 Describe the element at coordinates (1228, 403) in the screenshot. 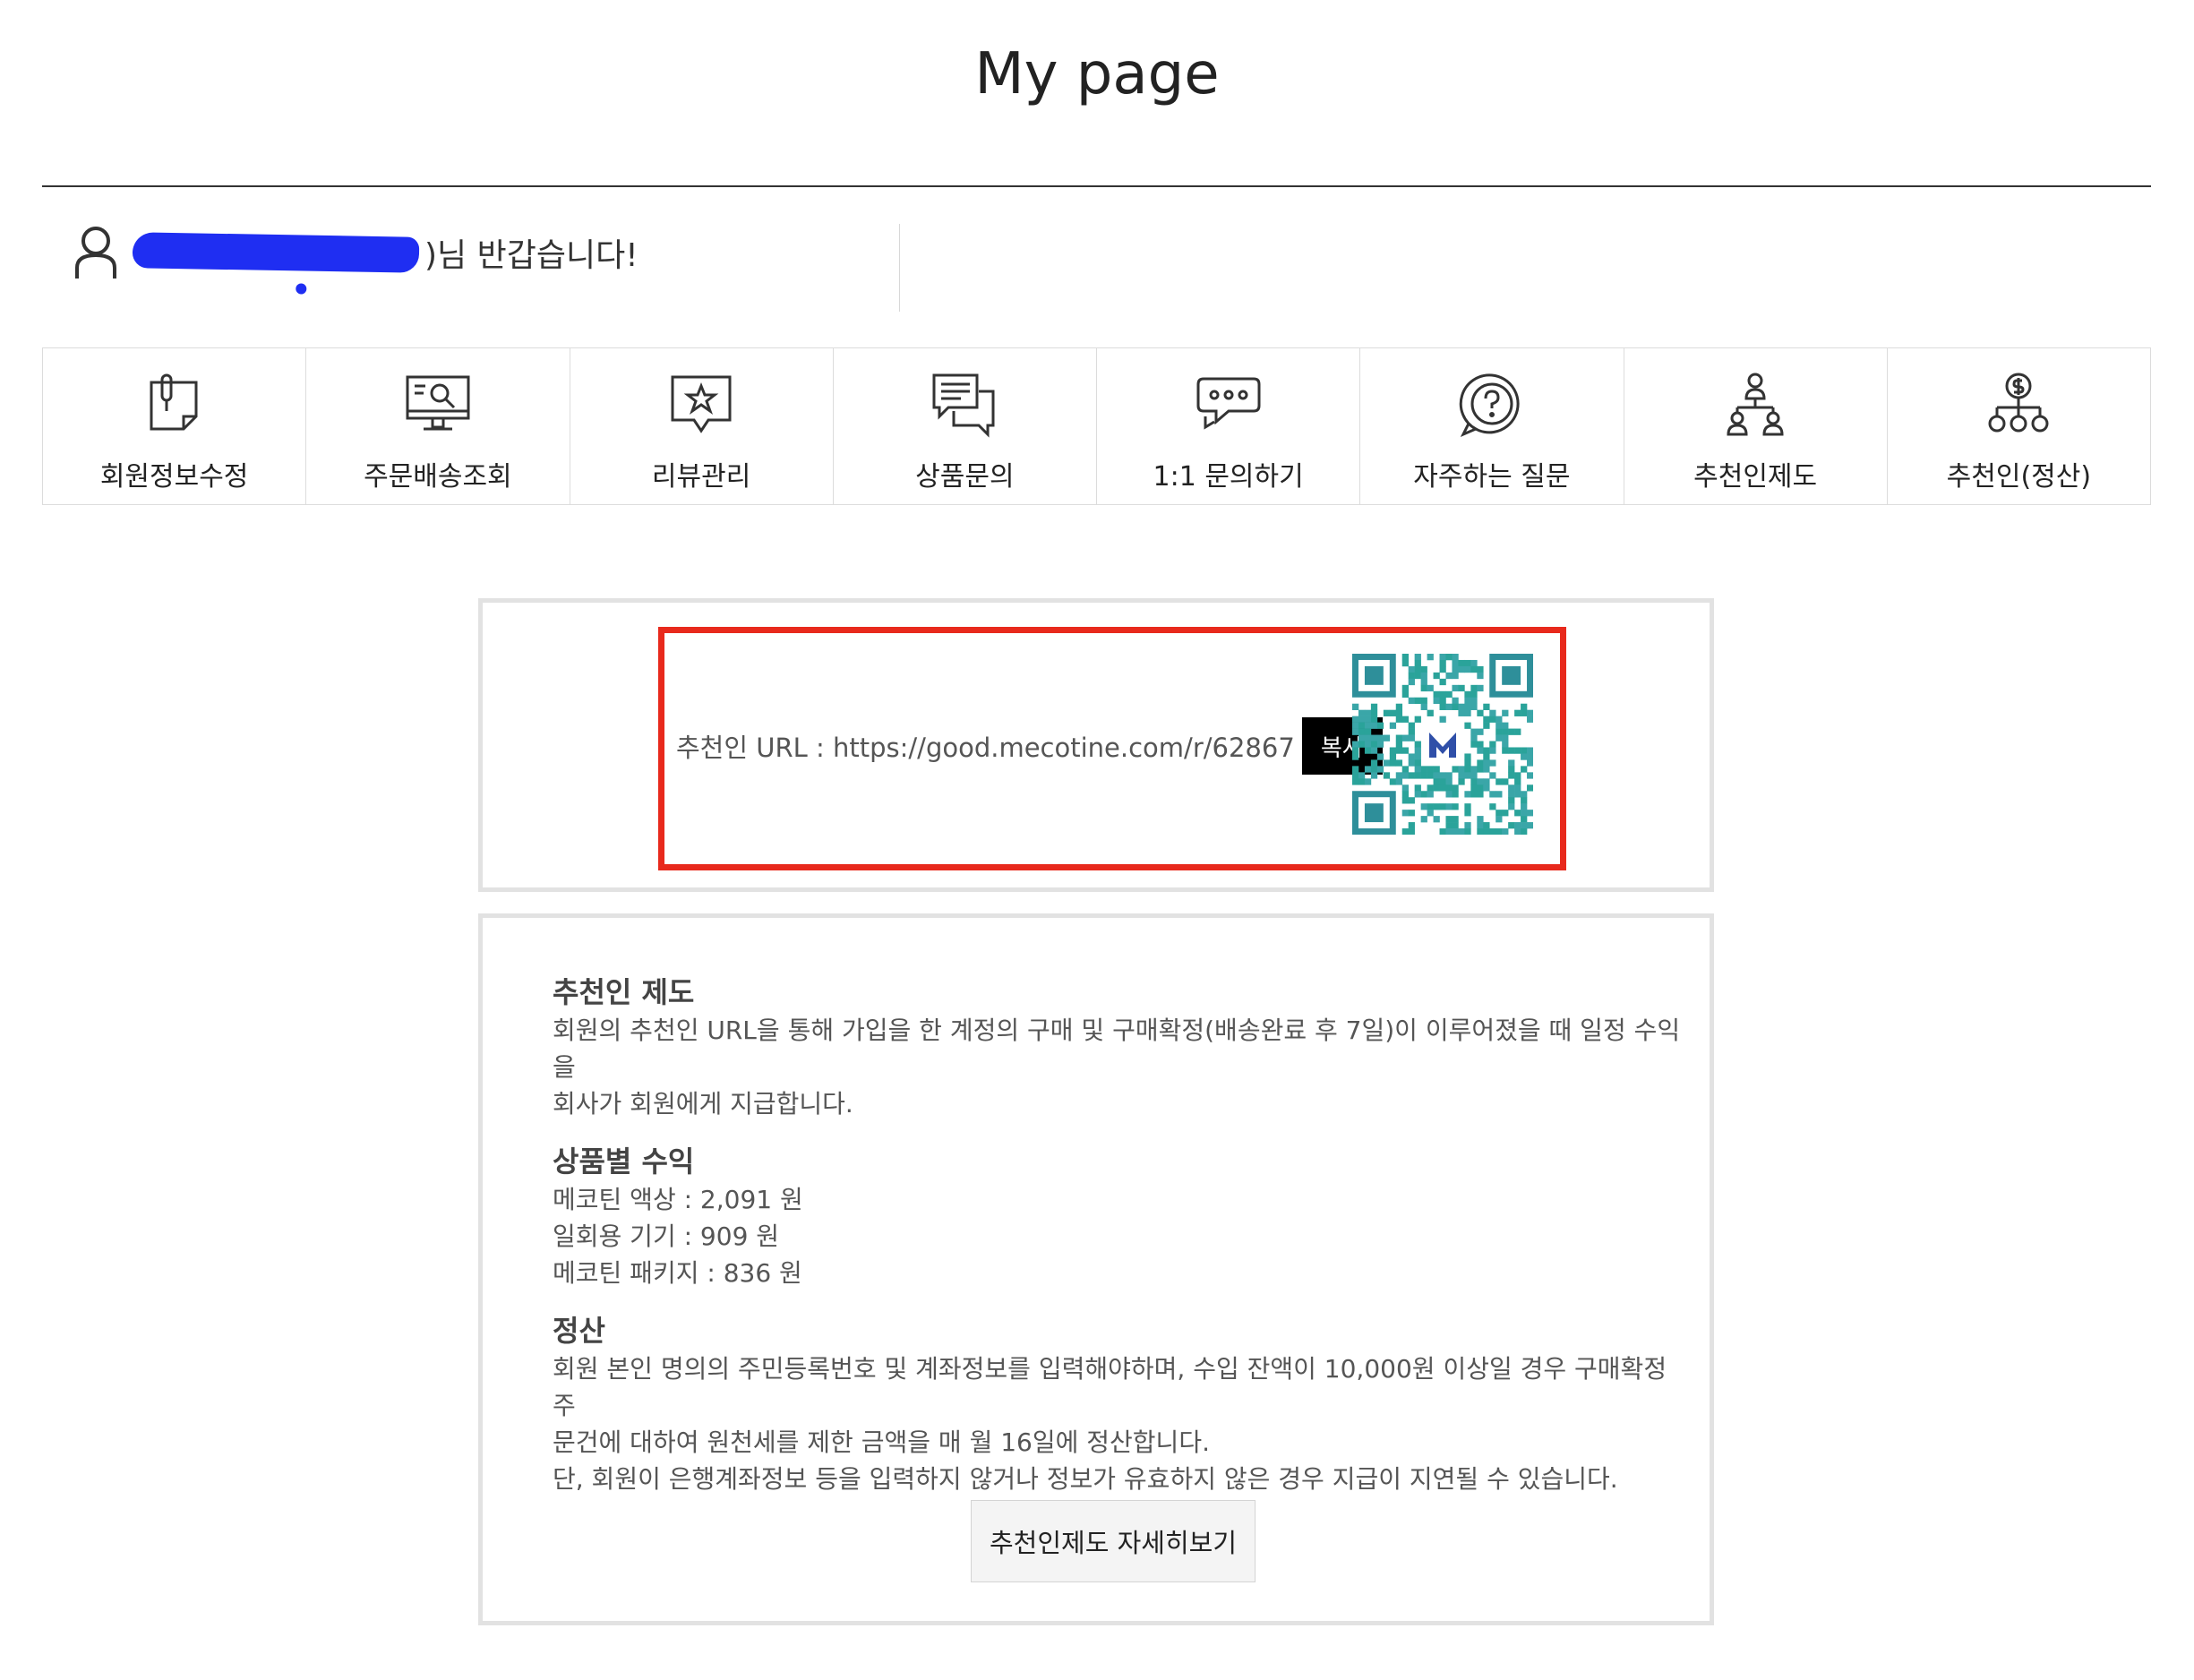

I see `chat-bubble-icon` at that location.